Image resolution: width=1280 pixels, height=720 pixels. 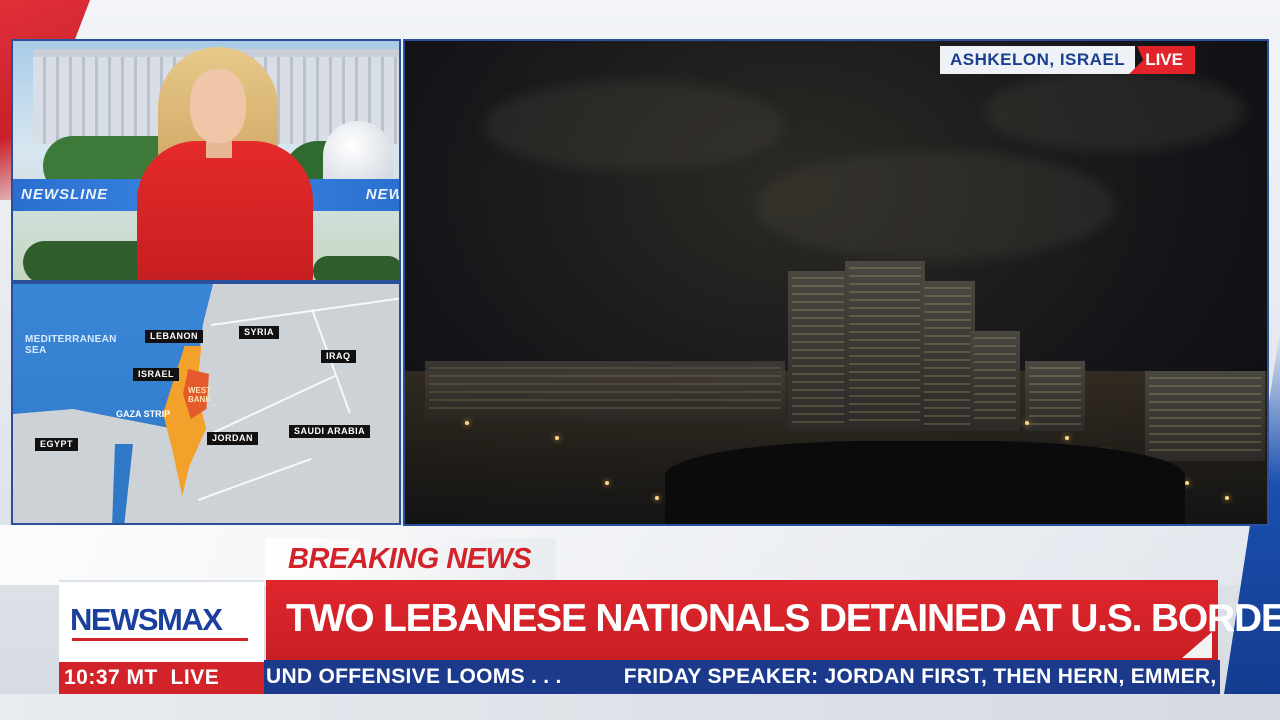 What do you see at coordinates (143, 414) in the screenshot?
I see `label-gaza-strip: GAZA STRIP` at bounding box center [143, 414].